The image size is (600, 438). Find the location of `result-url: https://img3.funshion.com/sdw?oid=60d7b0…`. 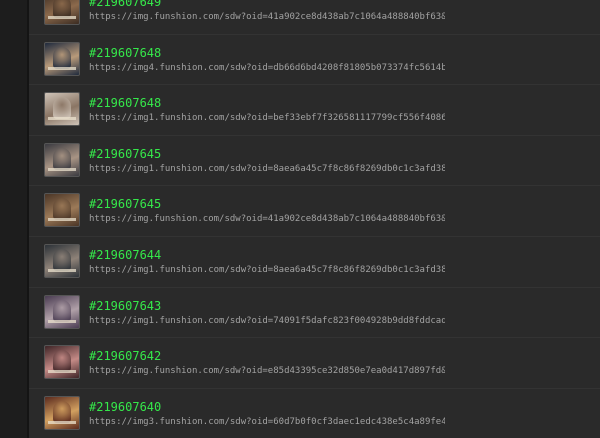

result-url: https://img3.funshion.com/sdw?oid=60d7b0… is located at coordinates (267, 422).